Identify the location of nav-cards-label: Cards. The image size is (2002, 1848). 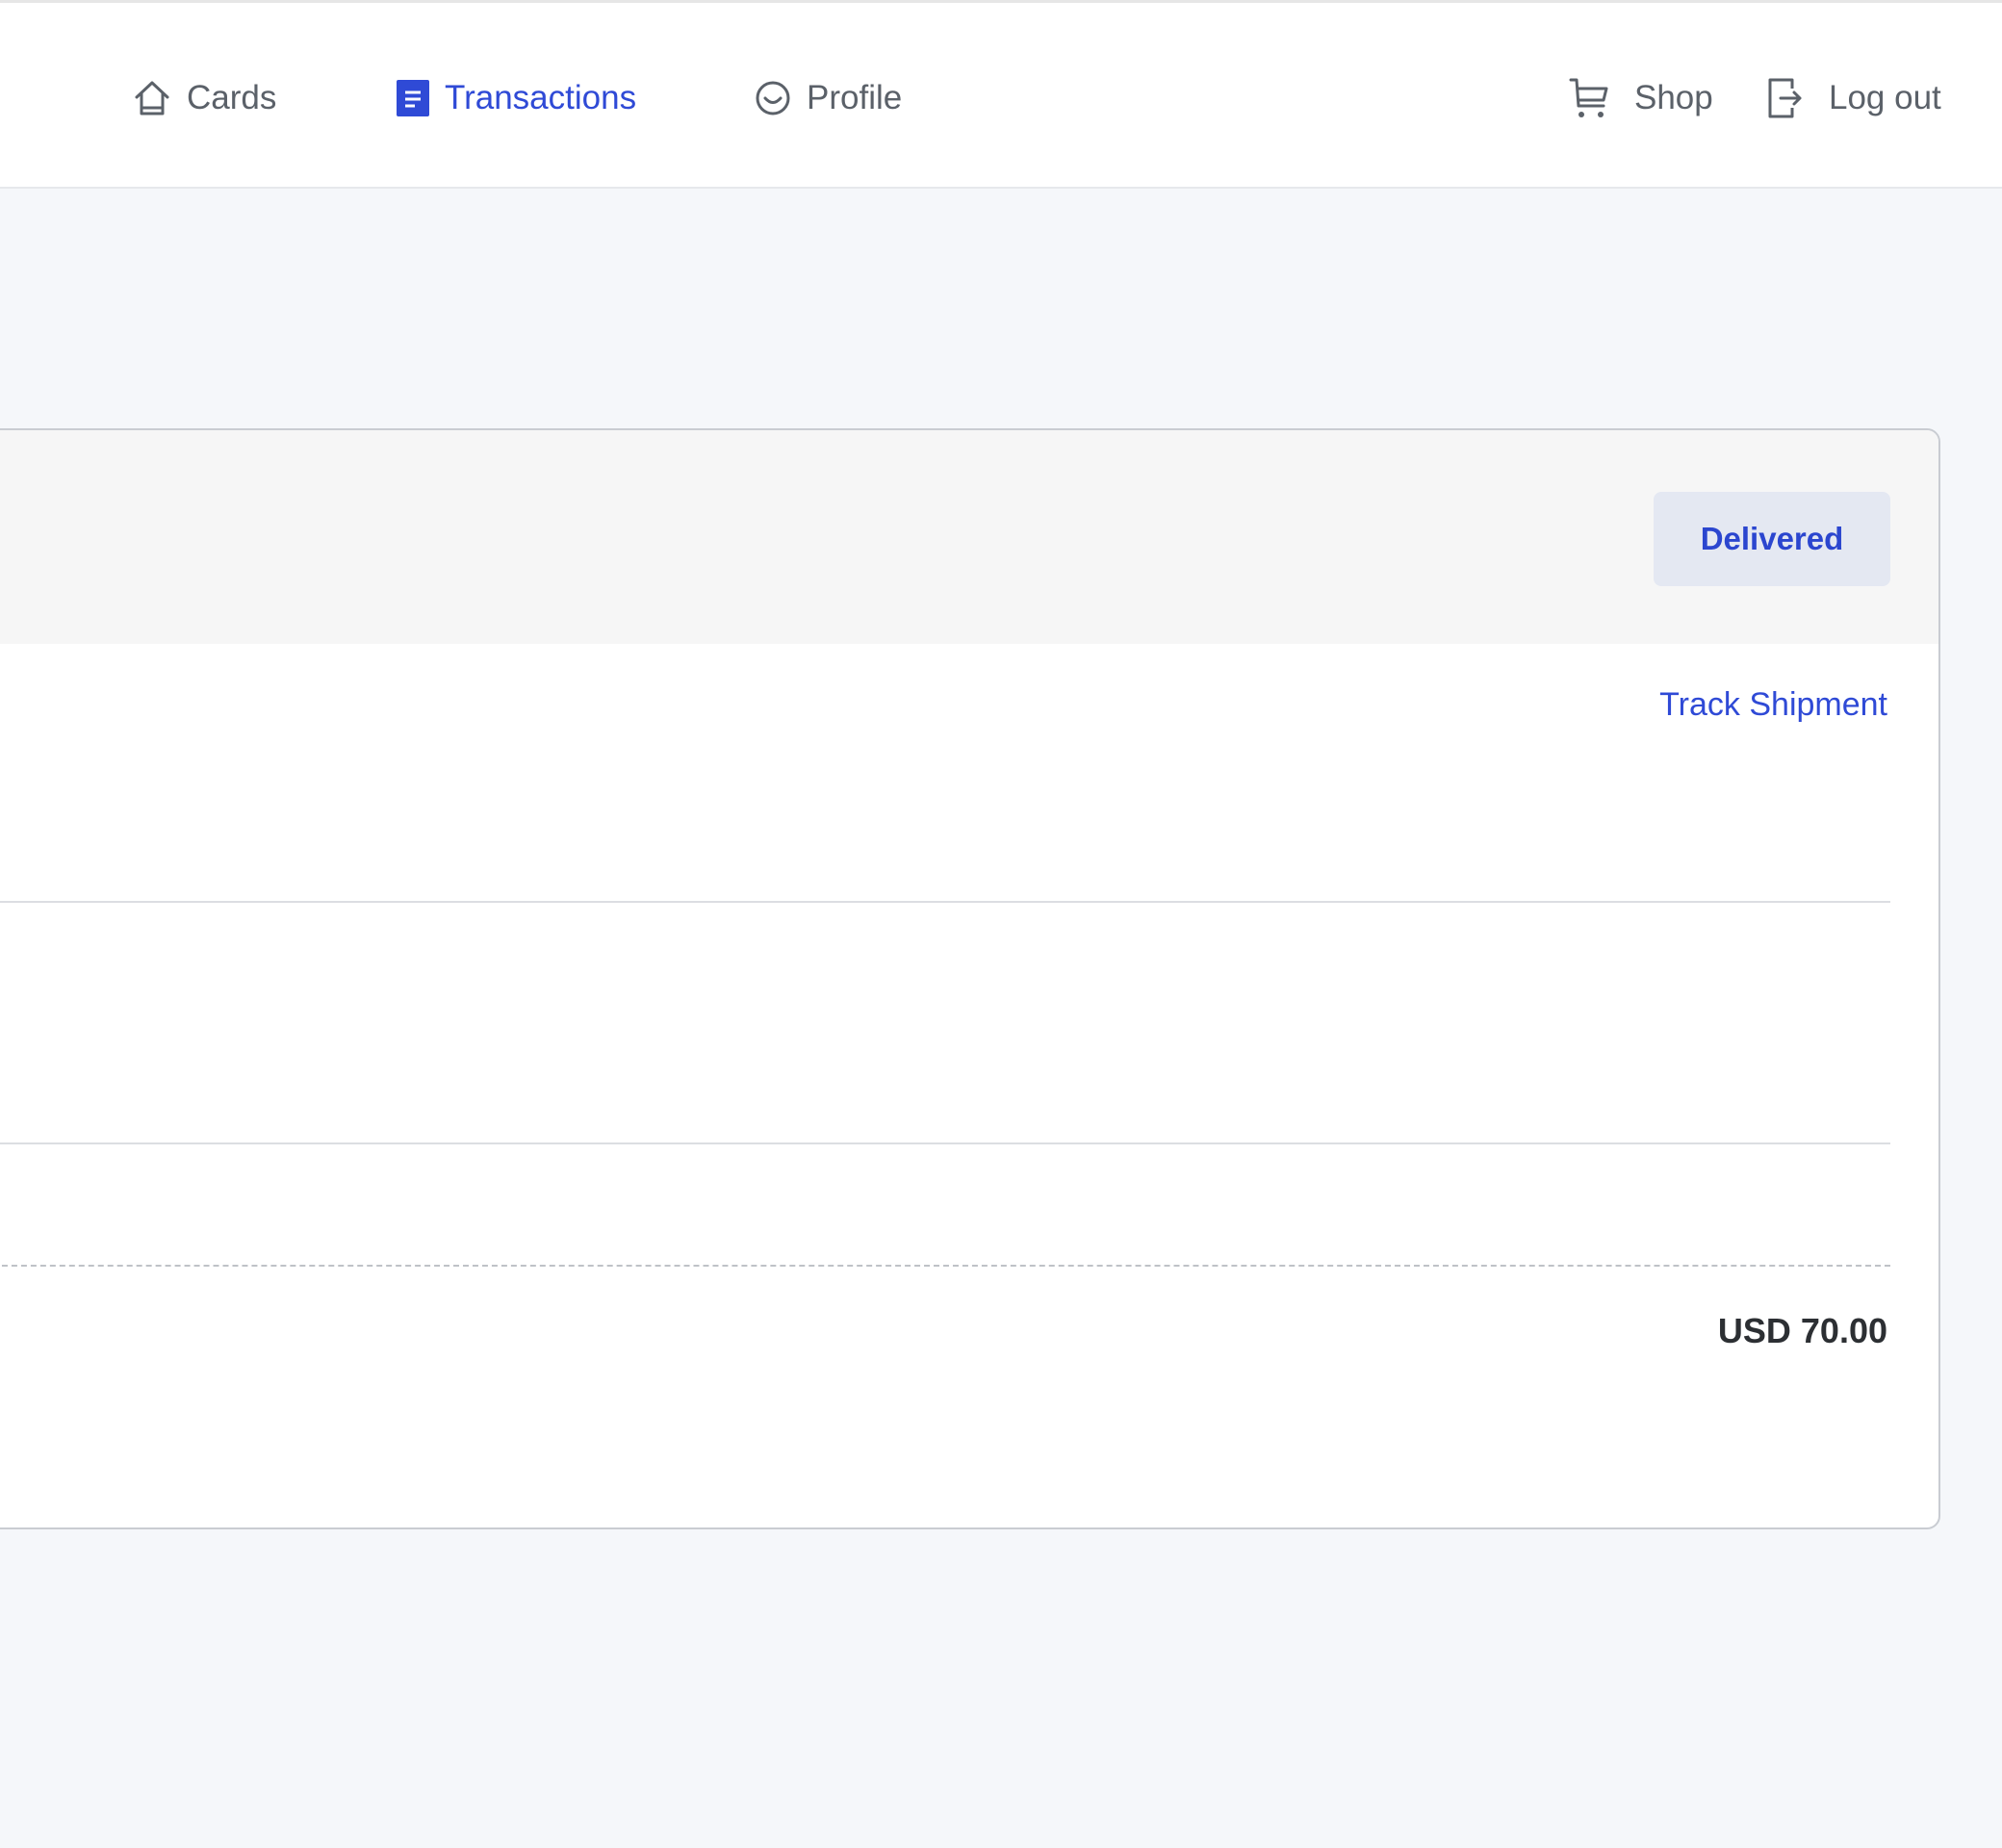
(232, 97).